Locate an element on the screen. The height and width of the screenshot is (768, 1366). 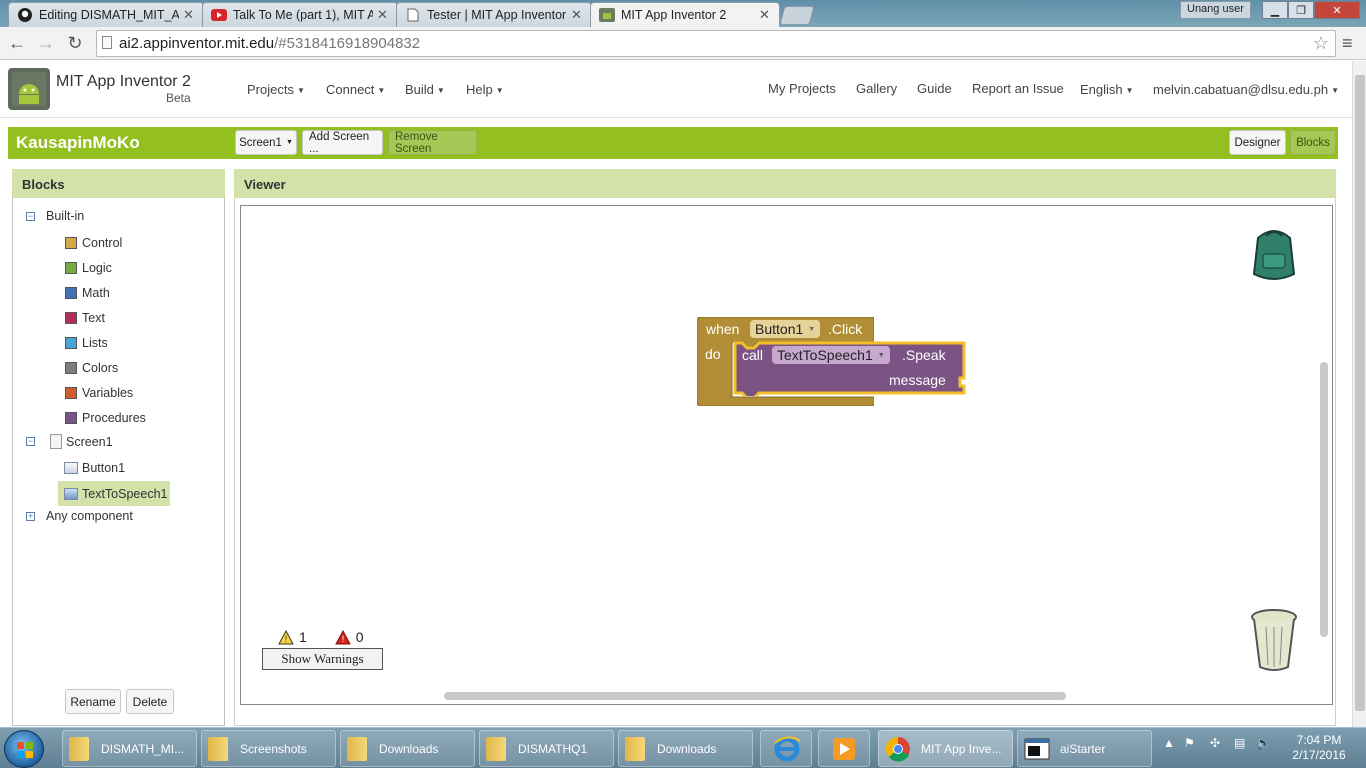
event-name-label: .Click is located at coordinates (845, 329).